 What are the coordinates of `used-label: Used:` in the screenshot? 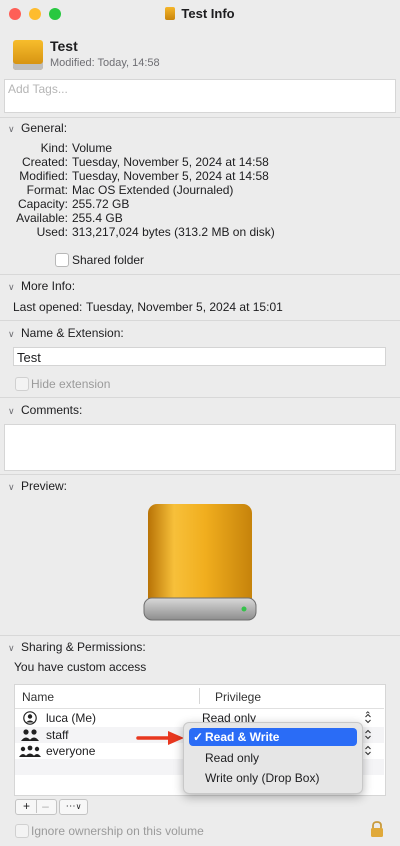 It's located at (52, 232).